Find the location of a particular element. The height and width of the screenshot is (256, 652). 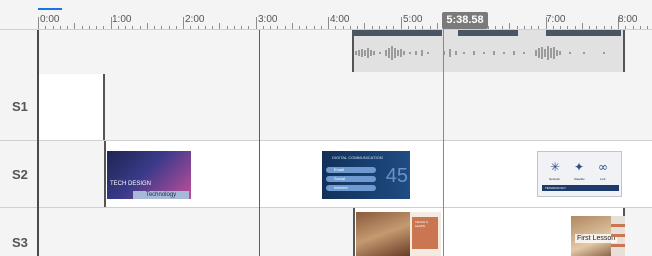

timeline-start-line is located at coordinates (38, 143).